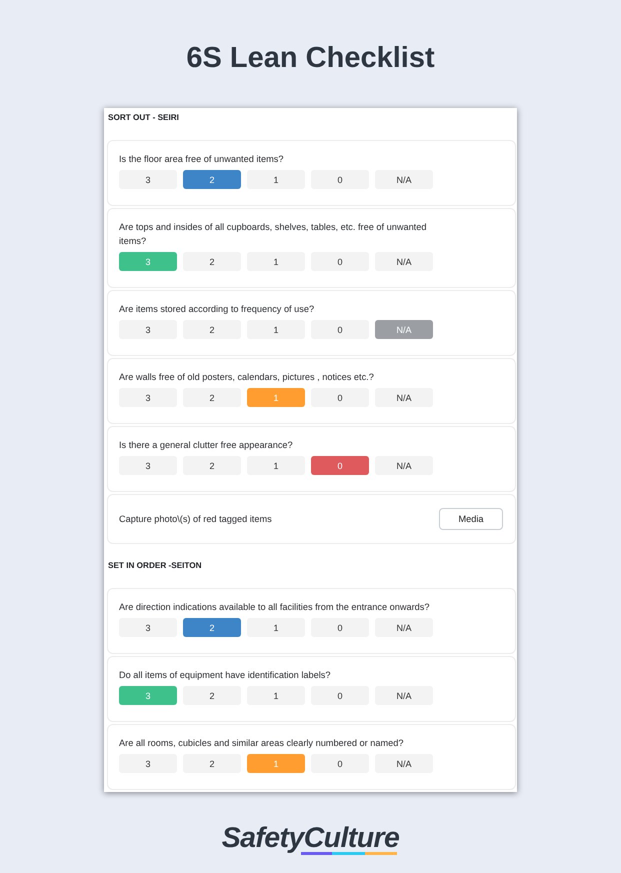 The height and width of the screenshot is (873, 621). What do you see at coordinates (201, 159) in the screenshot?
I see `question-text: Is the floor area free of unwanted items?` at bounding box center [201, 159].